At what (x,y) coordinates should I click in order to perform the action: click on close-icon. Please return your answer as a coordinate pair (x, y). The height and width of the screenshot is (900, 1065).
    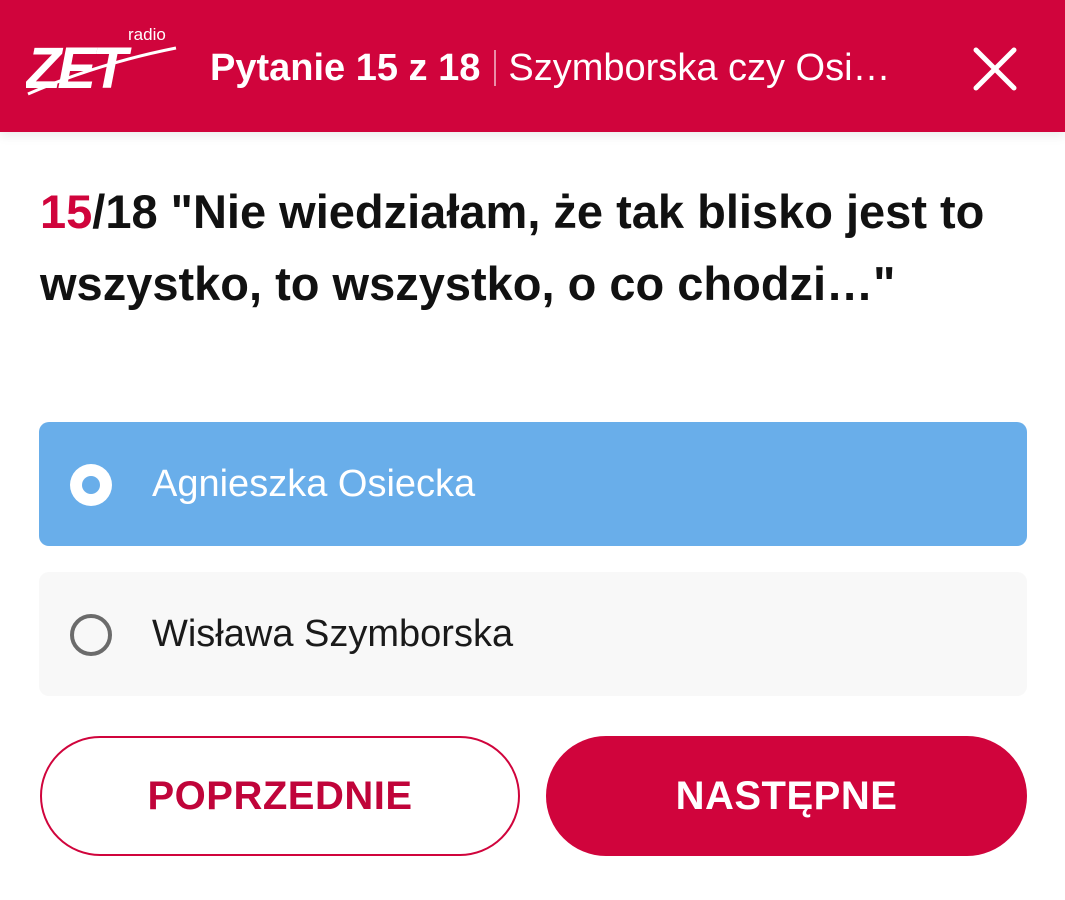
    Looking at the image, I should click on (995, 69).